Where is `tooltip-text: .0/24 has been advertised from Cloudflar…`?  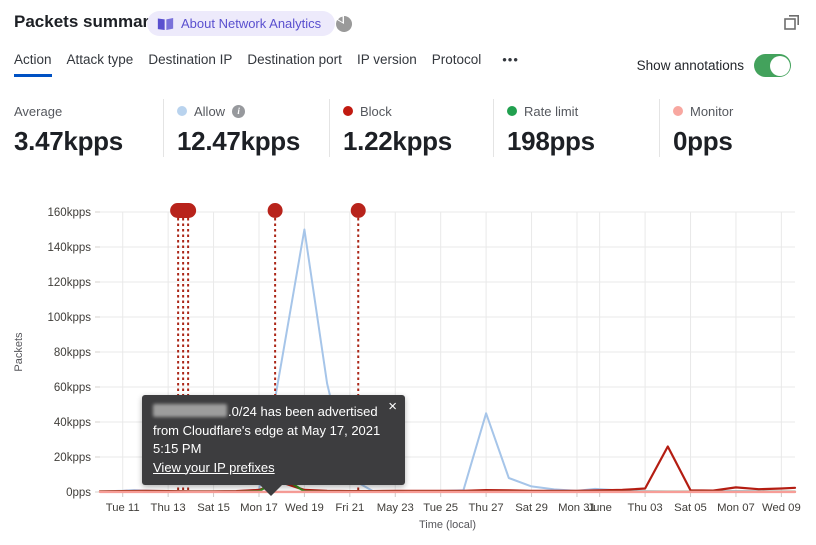 tooltip-text: .0/24 has been advertised from Cloudflar… is located at coordinates (267, 430).